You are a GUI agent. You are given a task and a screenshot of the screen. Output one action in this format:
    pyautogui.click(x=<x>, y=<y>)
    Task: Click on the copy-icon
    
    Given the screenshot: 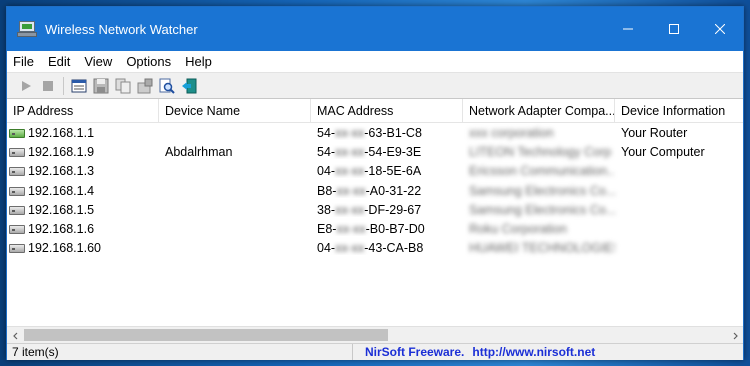 What is the action you would take?
    pyautogui.click(x=123, y=85)
    